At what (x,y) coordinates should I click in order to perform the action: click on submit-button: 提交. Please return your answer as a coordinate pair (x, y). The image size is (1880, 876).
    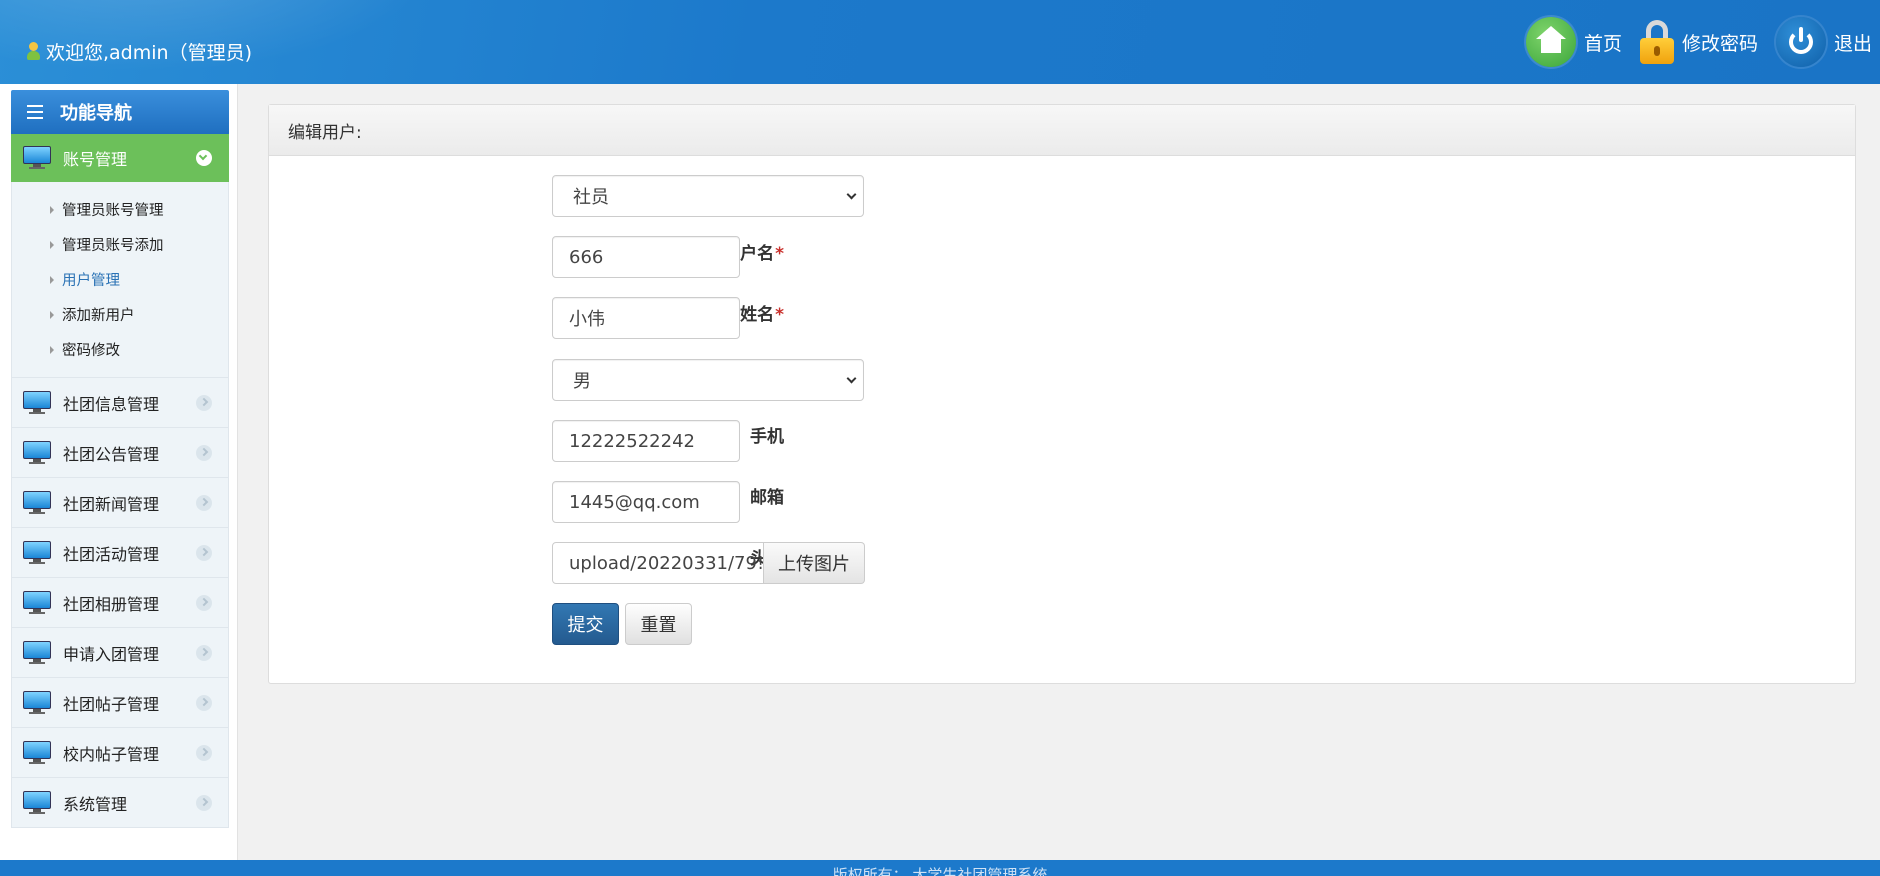
    Looking at the image, I should click on (585, 624).